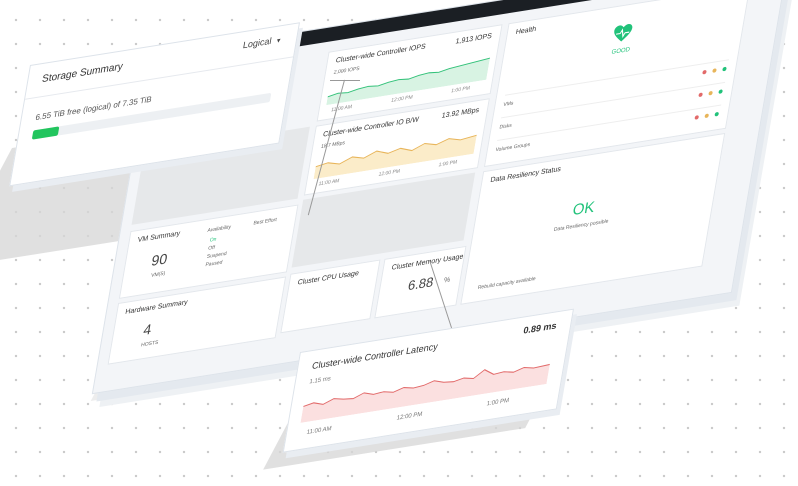 Image resolution: width=798 pixels, height=486 pixels. I want to click on bandwidth-time-2: 12:00 PM, so click(389, 173).